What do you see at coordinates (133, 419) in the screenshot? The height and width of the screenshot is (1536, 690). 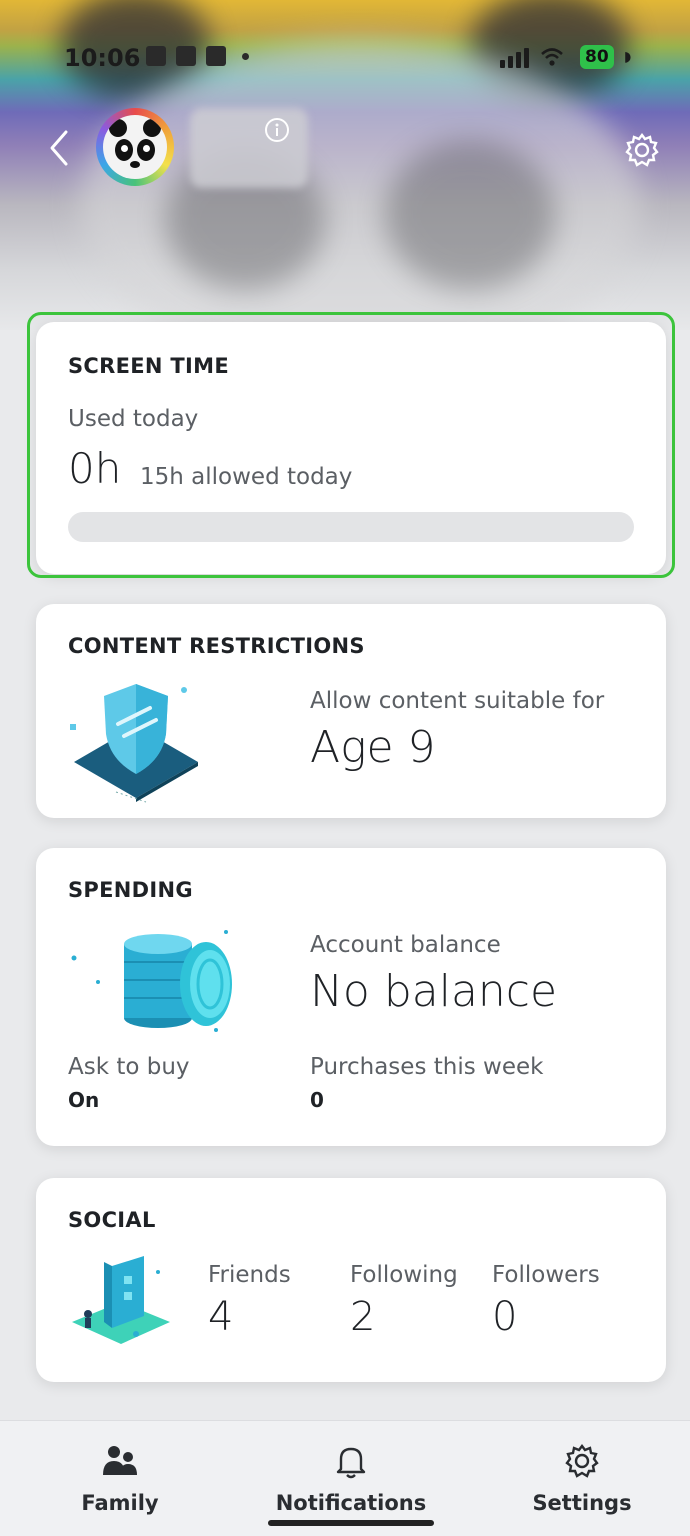 I see `used-today-label: Used today` at bounding box center [133, 419].